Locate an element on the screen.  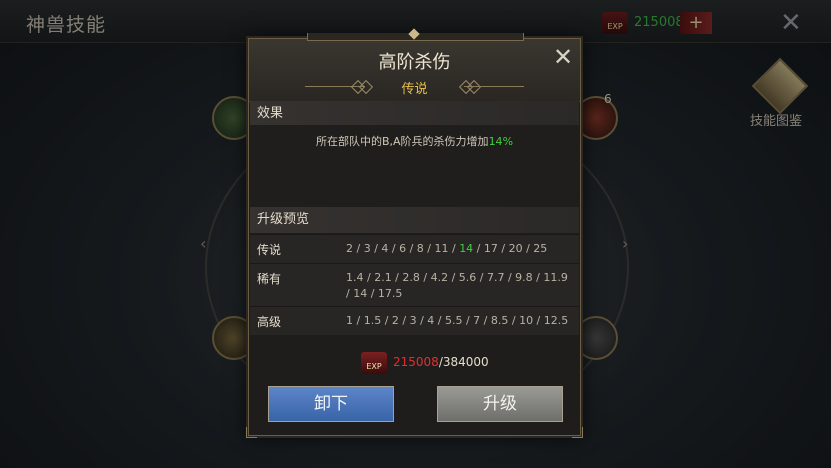
exp-icon: EXP is located at coordinates (374, 363).